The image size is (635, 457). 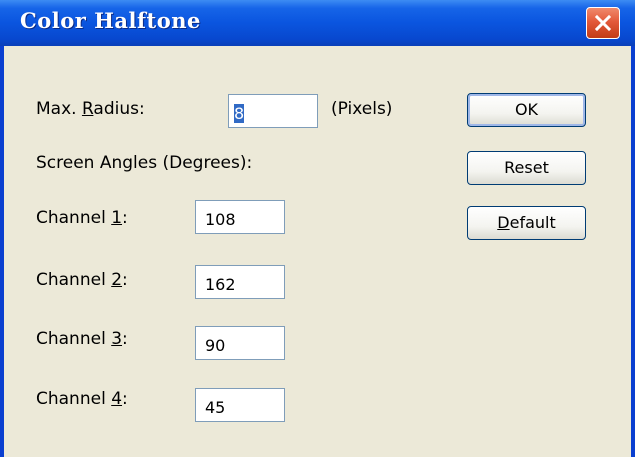 What do you see at coordinates (362, 109) in the screenshot?
I see `pixels-unit-label: (Pixels)` at bounding box center [362, 109].